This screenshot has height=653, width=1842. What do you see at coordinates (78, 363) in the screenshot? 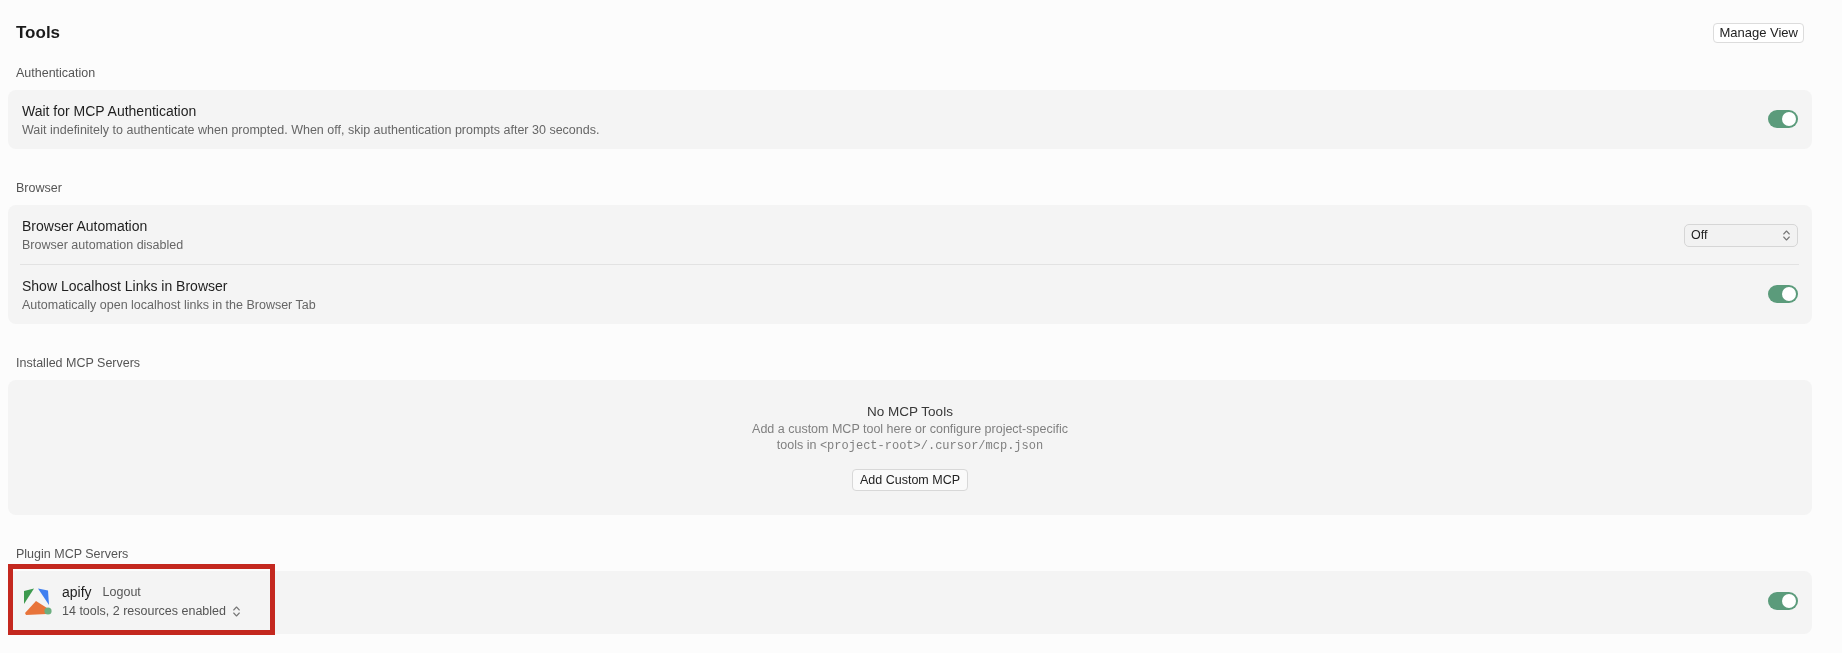
I see `section-label: Installed MCP Servers` at bounding box center [78, 363].